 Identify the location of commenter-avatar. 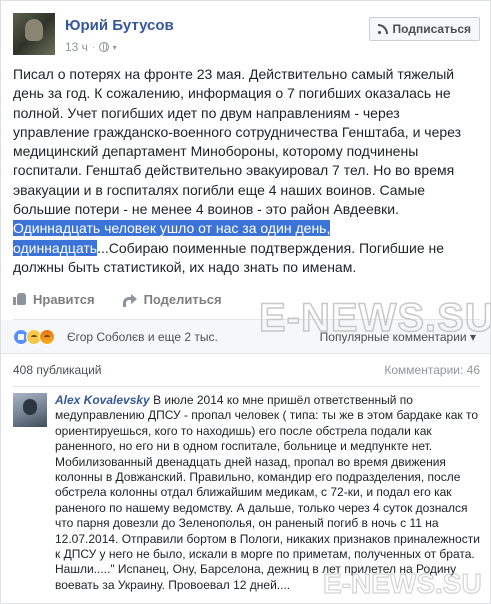
(30, 410).